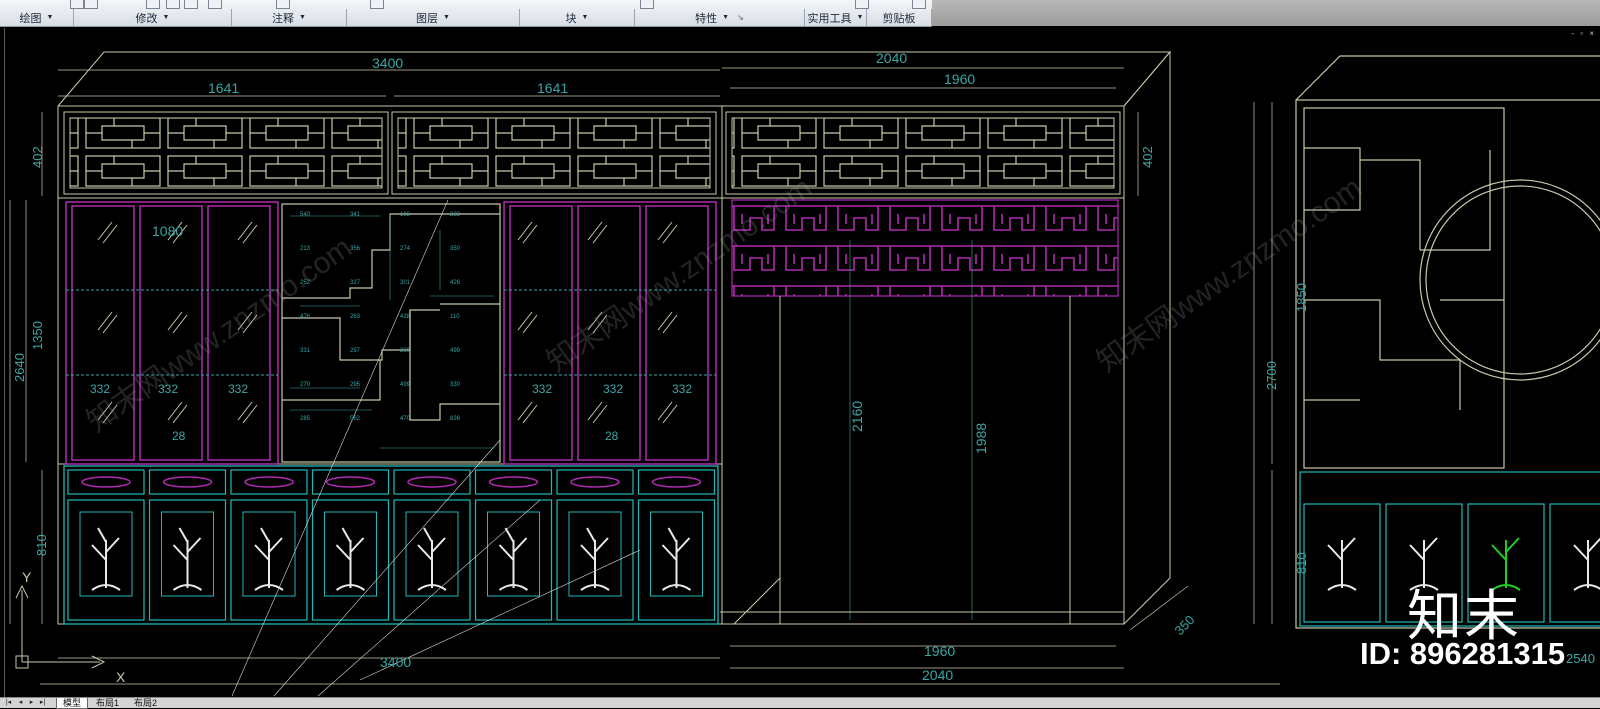  What do you see at coordinates (405, 283) in the screenshot?
I see `shelf-dimension-label: 301` at bounding box center [405, 283].